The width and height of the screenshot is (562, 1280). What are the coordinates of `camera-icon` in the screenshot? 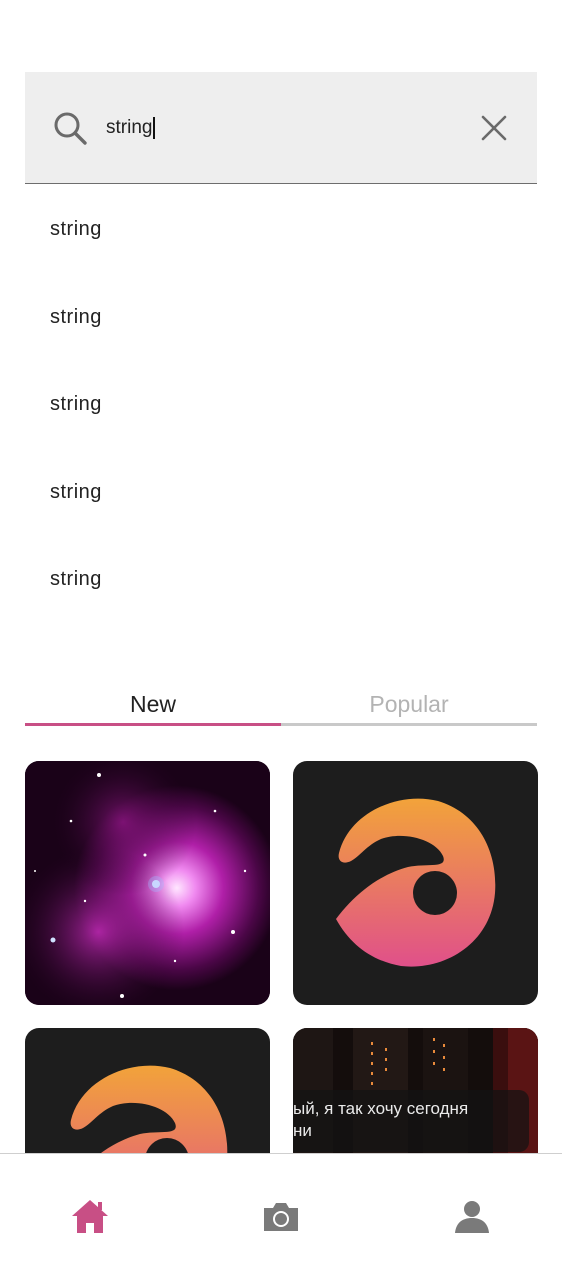 It's located at (281, 1217).